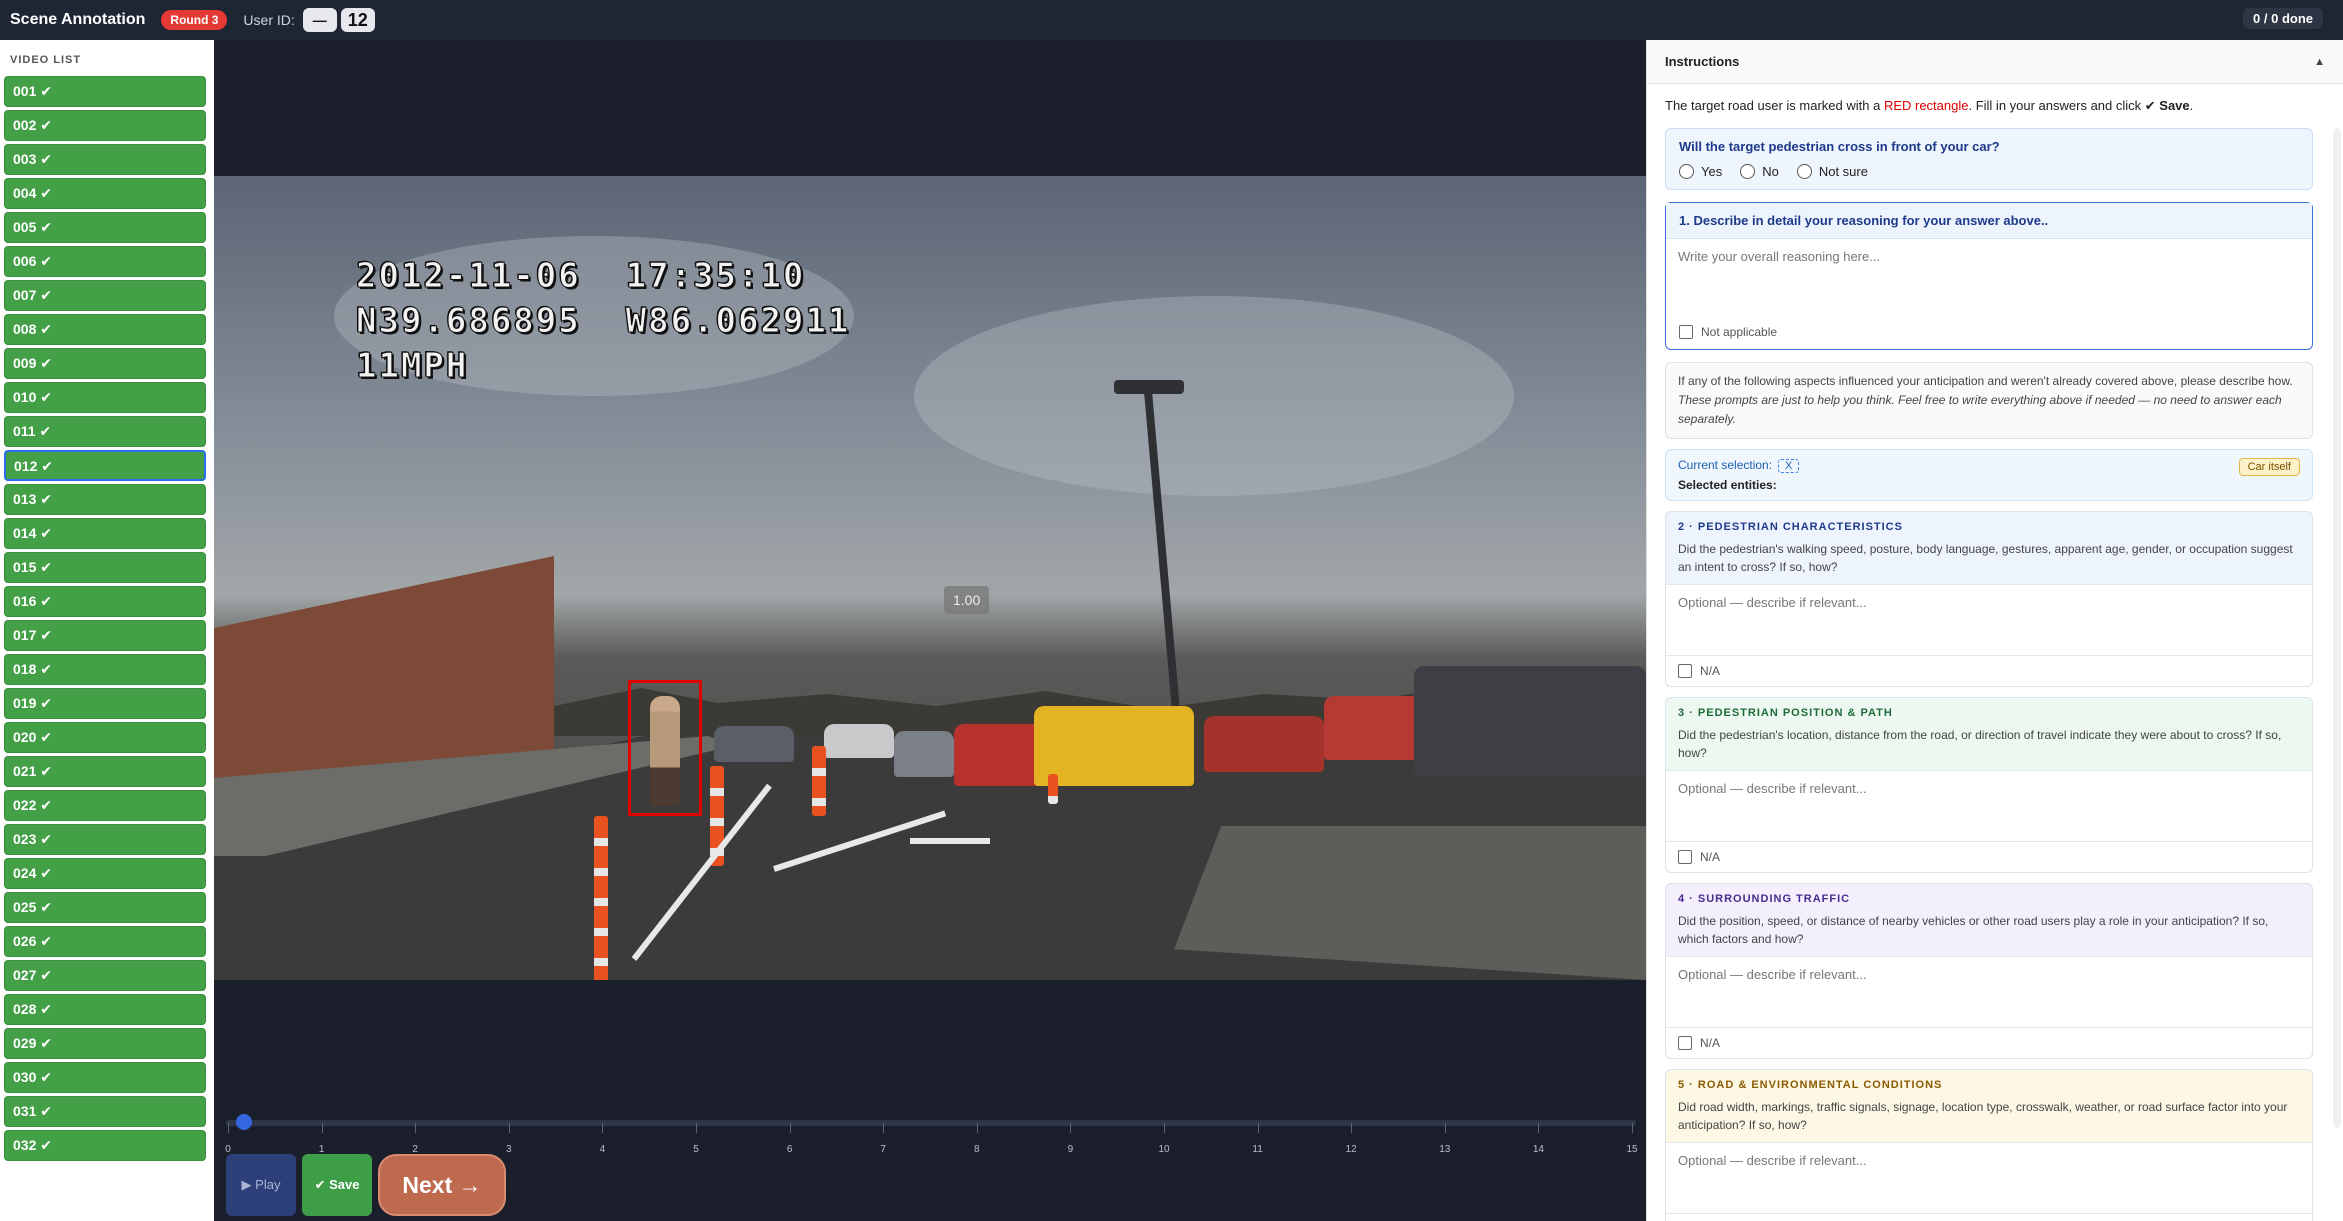  What do you see at coordinates (1995, 62) in the screenshot?
I see `instructions-header: Instructions ▲` at bounding box center [1995, 62].